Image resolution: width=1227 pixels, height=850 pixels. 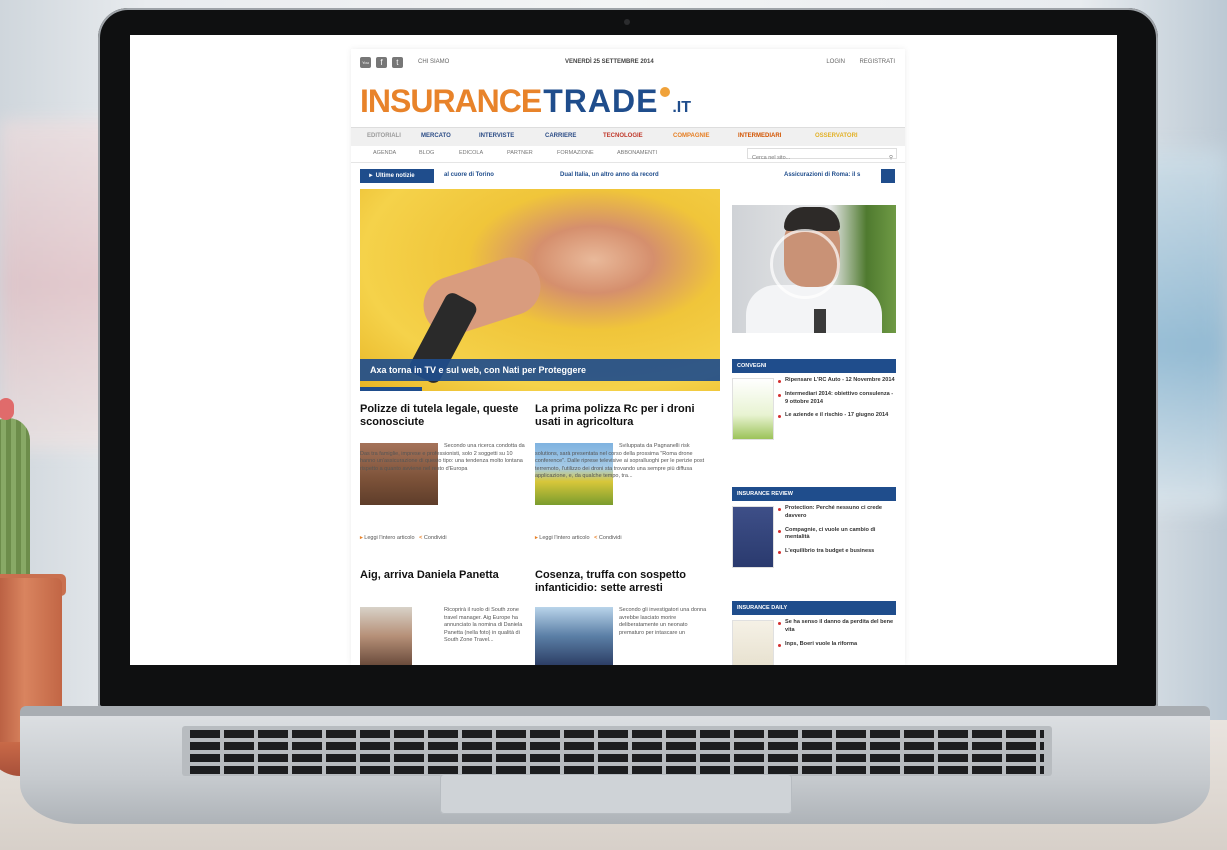 I want to click on cactus-flower, so click(x=7, y=409).